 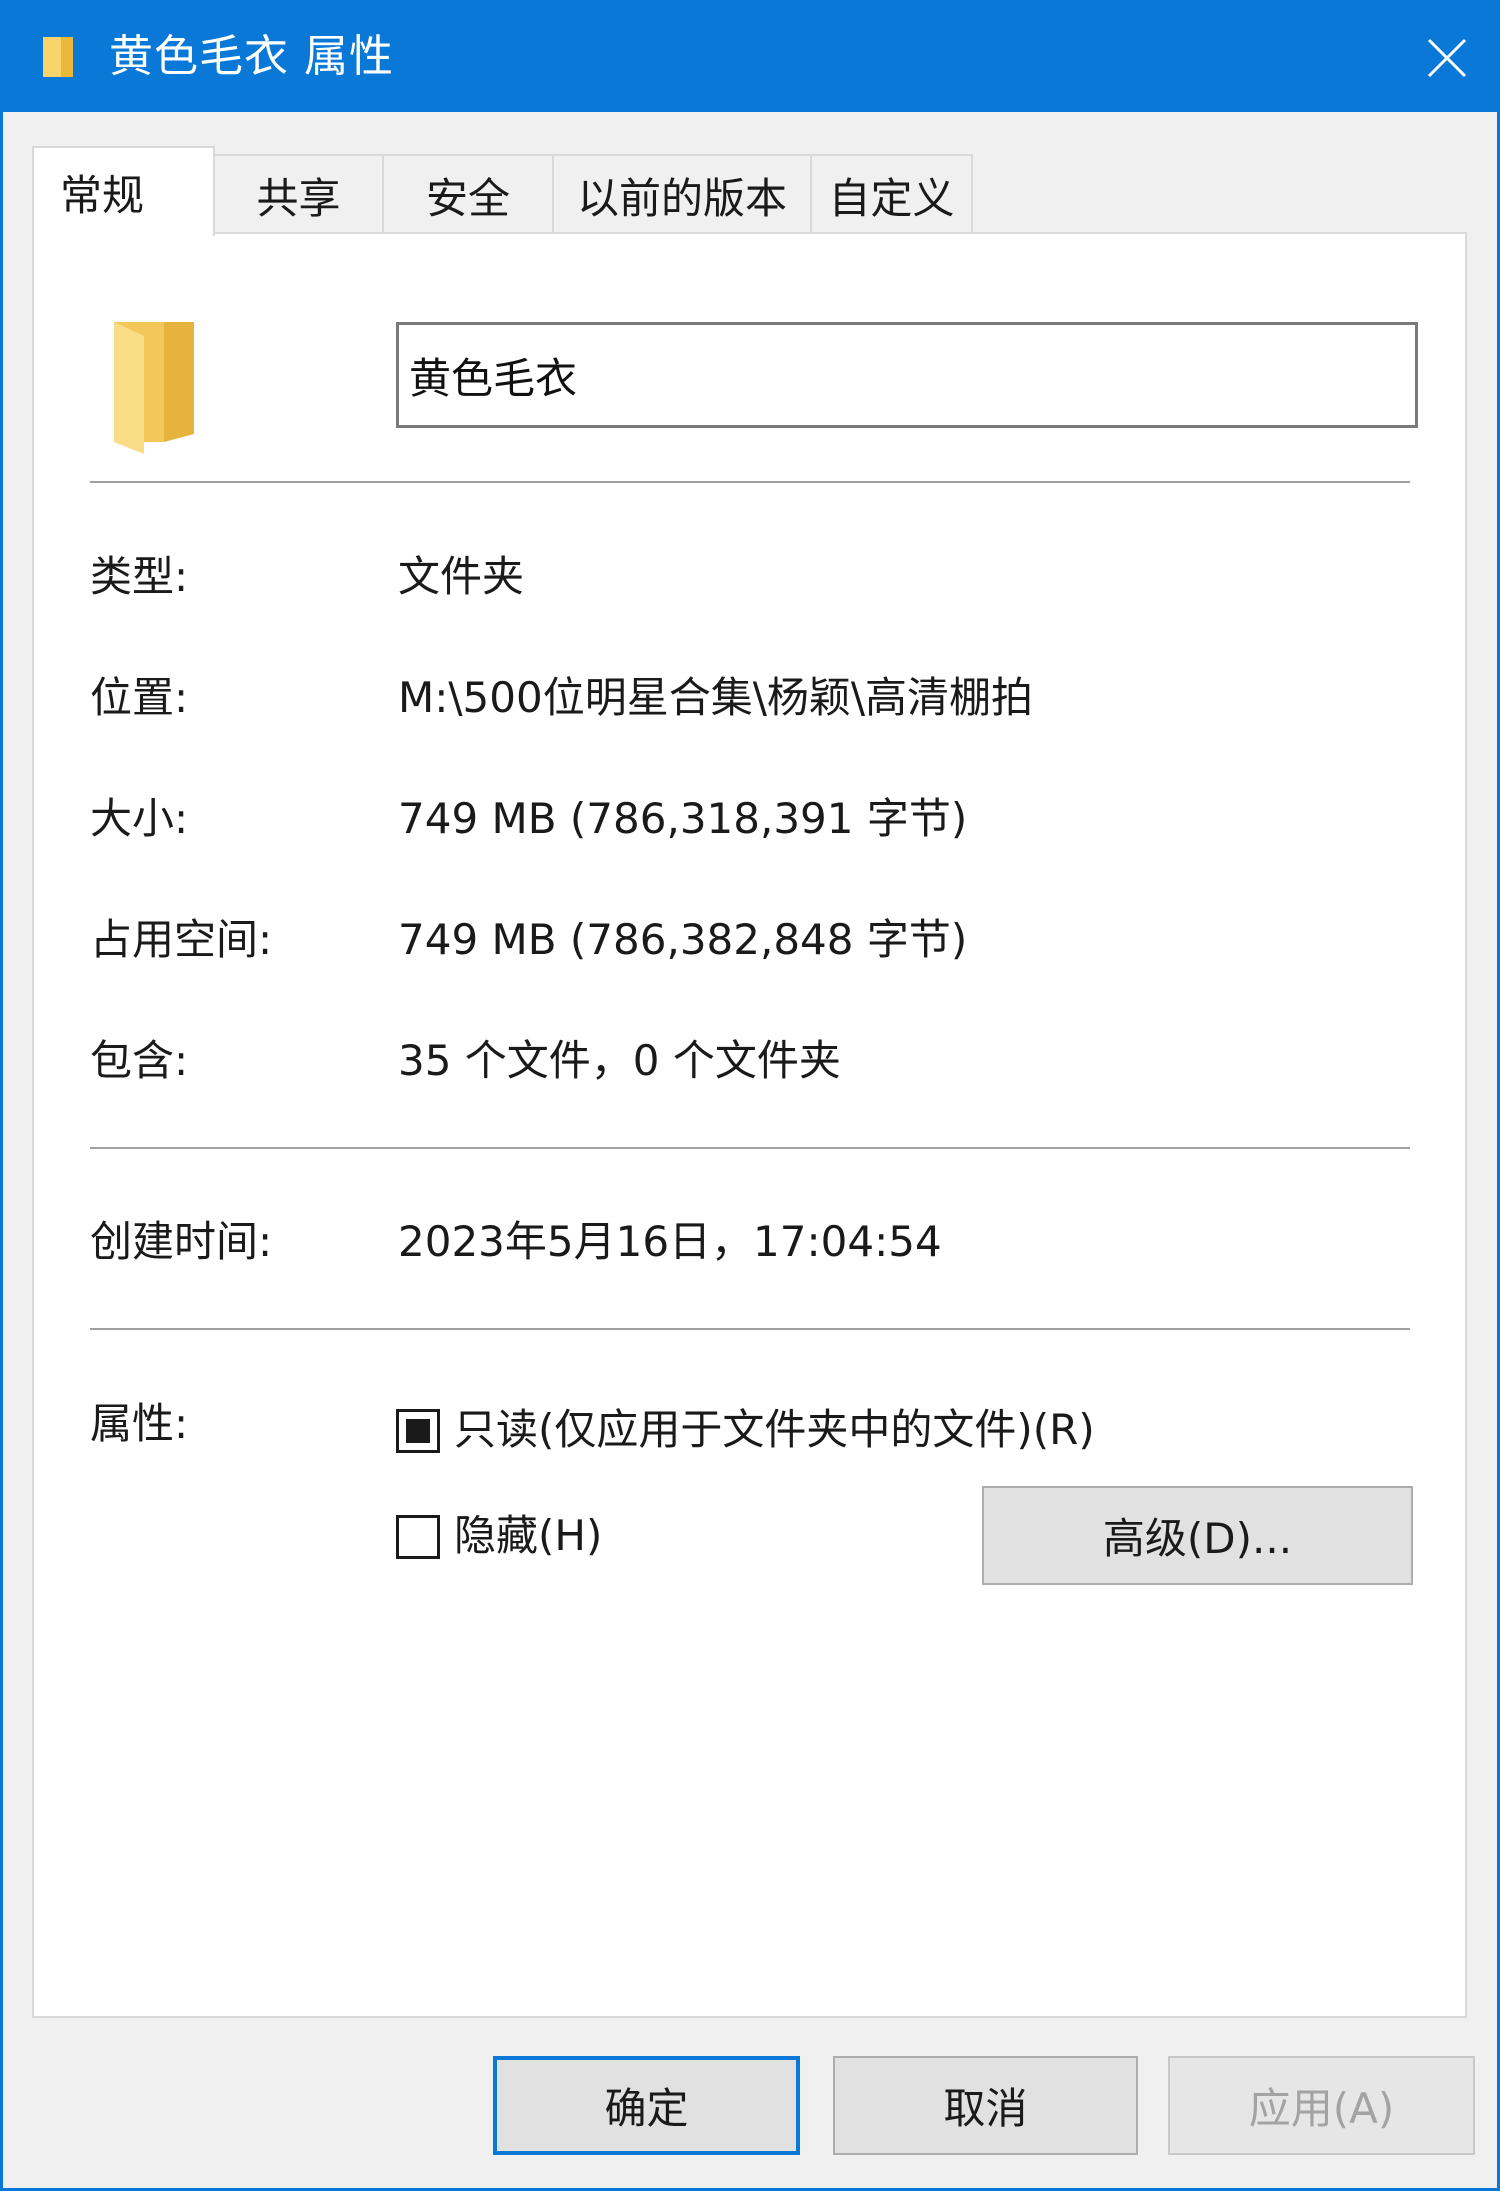 What do you see at coordinates (619, 1060) in the screenshot?
I see `contains-value: 35 个文件，0 个文件夹` at bounding box center [619, 1060].